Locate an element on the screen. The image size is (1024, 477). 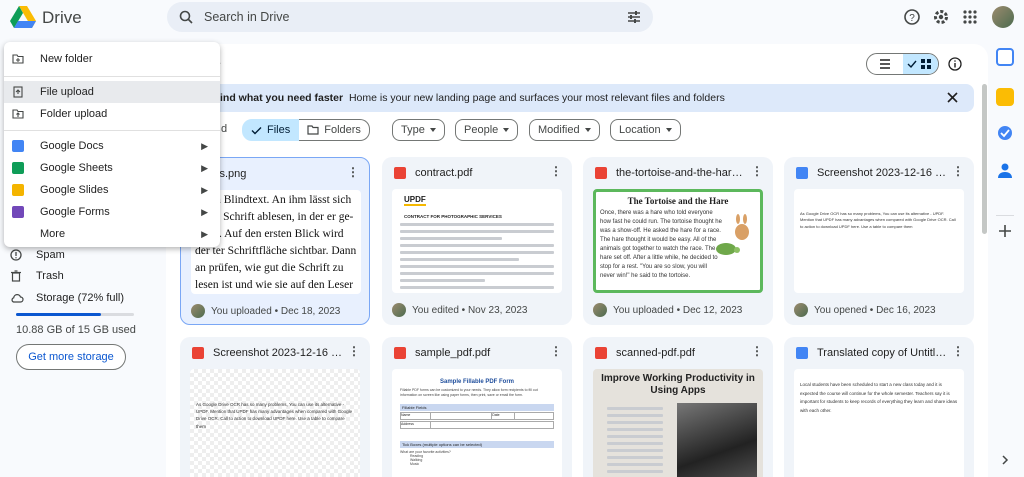
sidebar-item-storage: Storage (72% full) is located at coordinates (67, 298).